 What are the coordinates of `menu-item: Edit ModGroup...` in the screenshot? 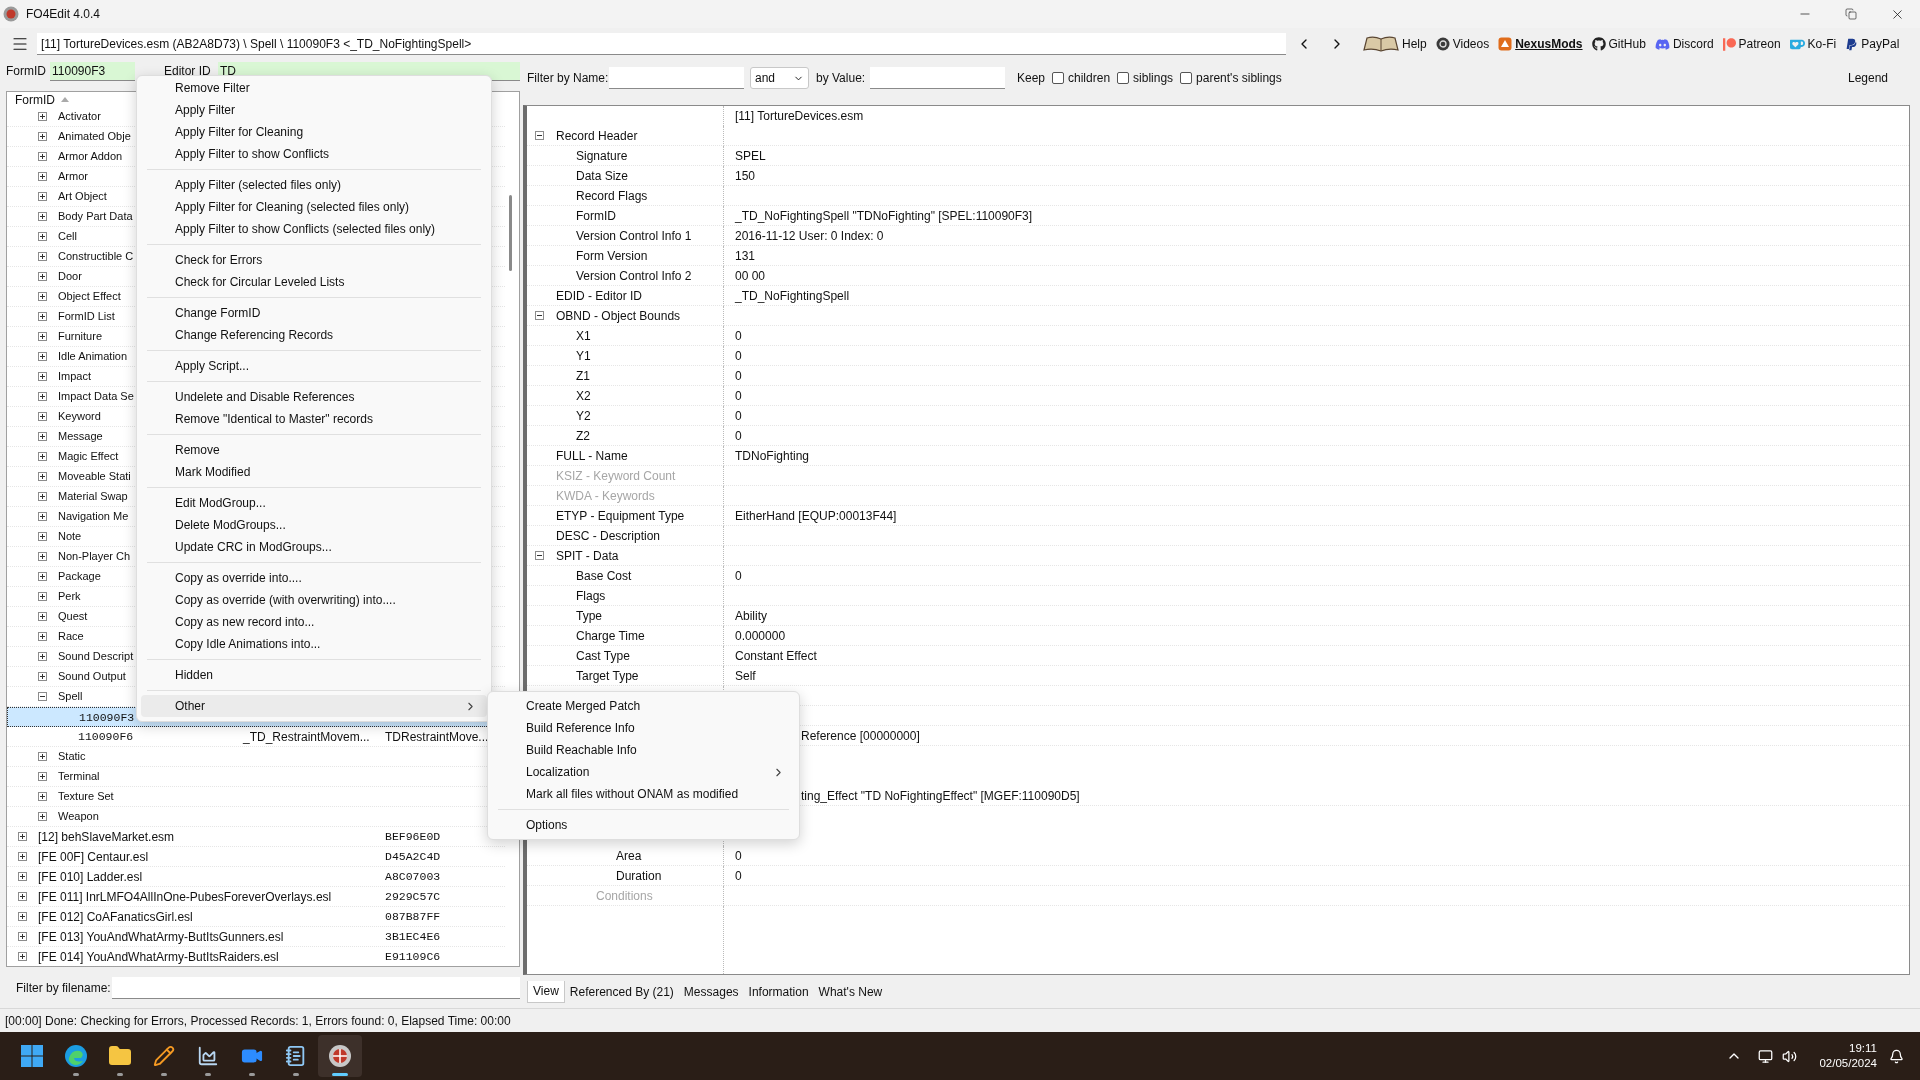 It's located at (314, 503).